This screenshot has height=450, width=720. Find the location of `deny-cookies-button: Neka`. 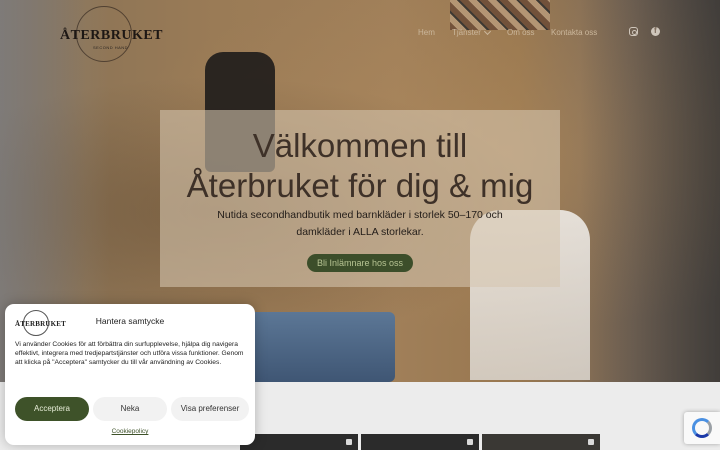

deny-cookies-button: Neka is located at coordinates (130, 409).